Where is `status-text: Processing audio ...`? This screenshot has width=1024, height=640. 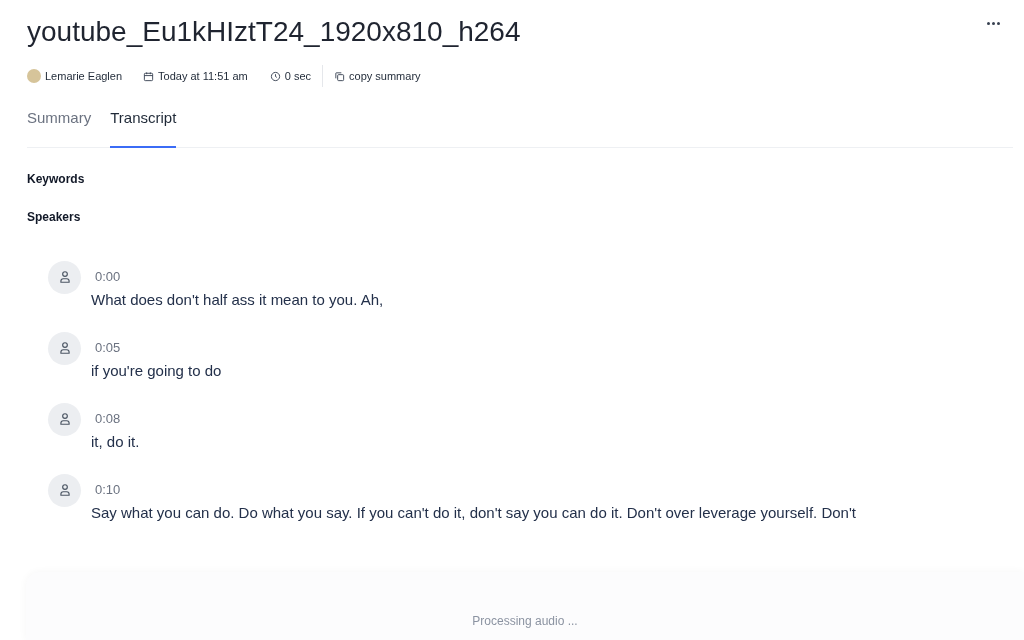
status-text: Processing audio ... is located at coordinates (525, 621).